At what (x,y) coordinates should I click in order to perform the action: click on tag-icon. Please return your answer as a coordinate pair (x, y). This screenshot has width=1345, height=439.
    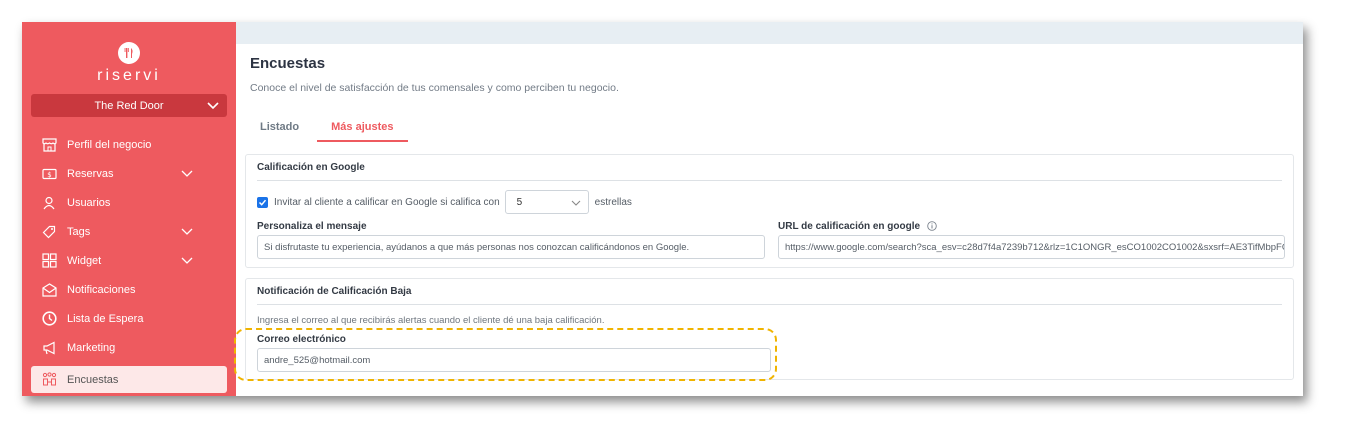
    Looking at the image, I should click on (49, 232).